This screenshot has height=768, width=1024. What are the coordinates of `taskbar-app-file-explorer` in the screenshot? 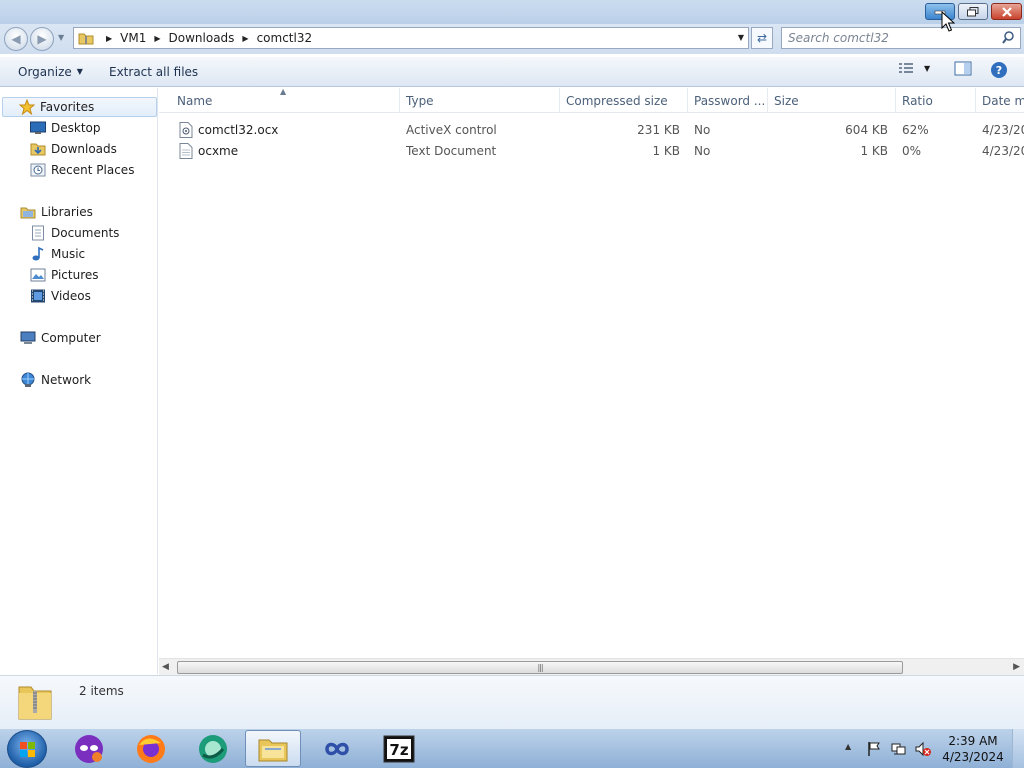 It's located at (273, 748).